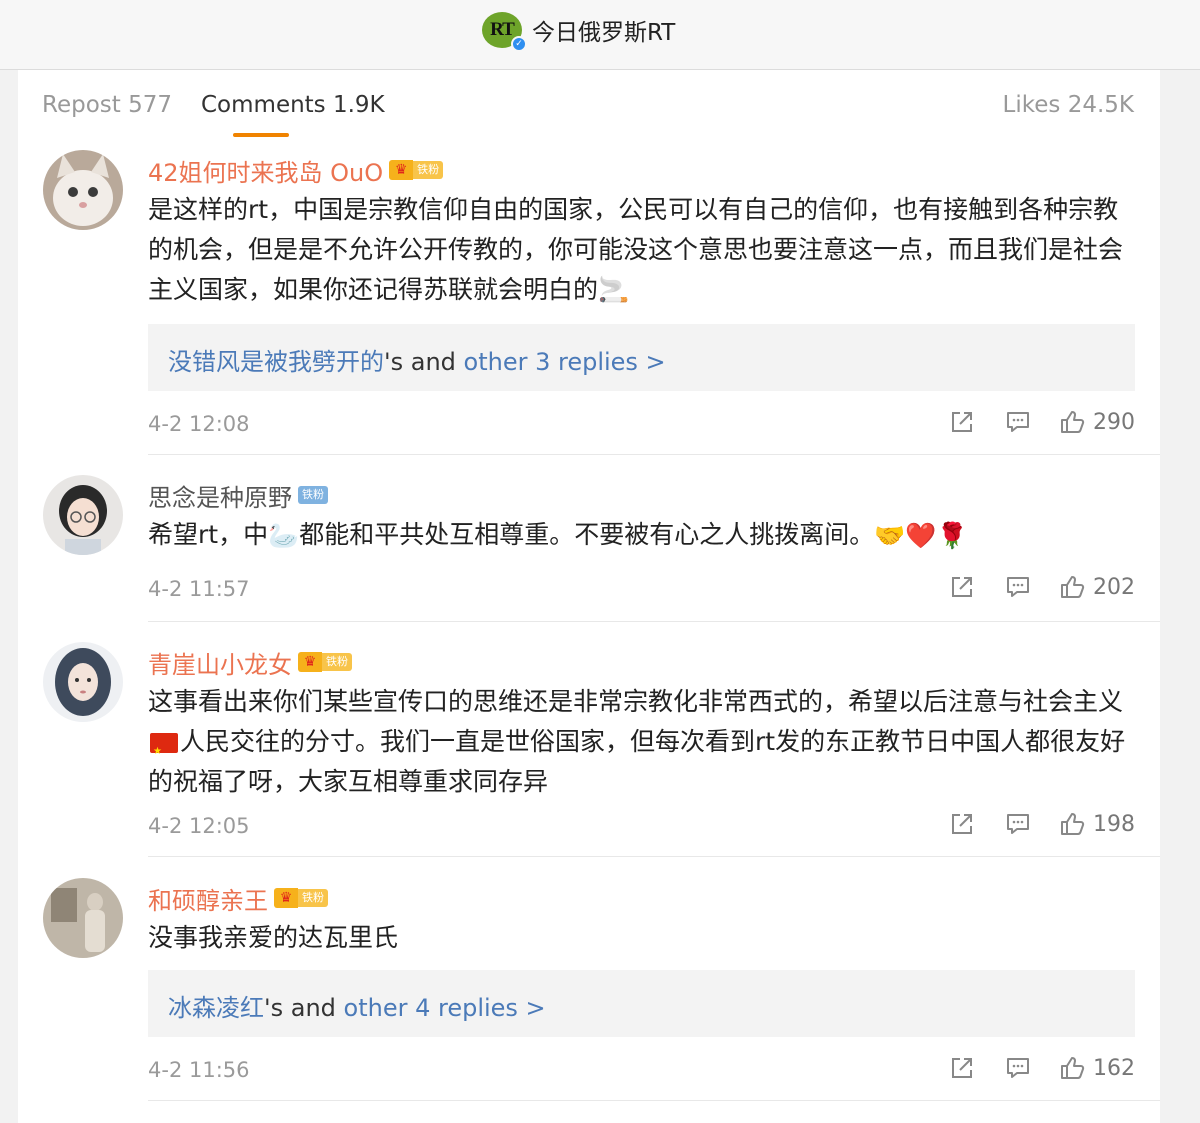 Image resolution: width=1200 pixels, height=1123 pixels. What do you see at coordinates (199, 424) in the screenshot?
I see `comment-time: 4-2 12:08` at bounding box center [199, 424].